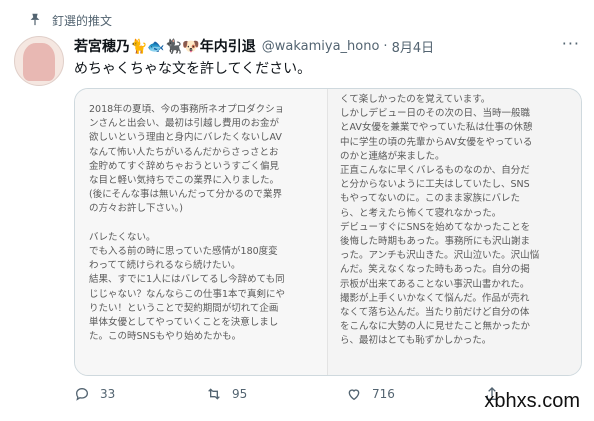 The height and width of the screenshot is (421, 594). I want to click on image-text-line: った。アンチも沢山きた。沢山泣いた。沢山悩, so click(440, 256).